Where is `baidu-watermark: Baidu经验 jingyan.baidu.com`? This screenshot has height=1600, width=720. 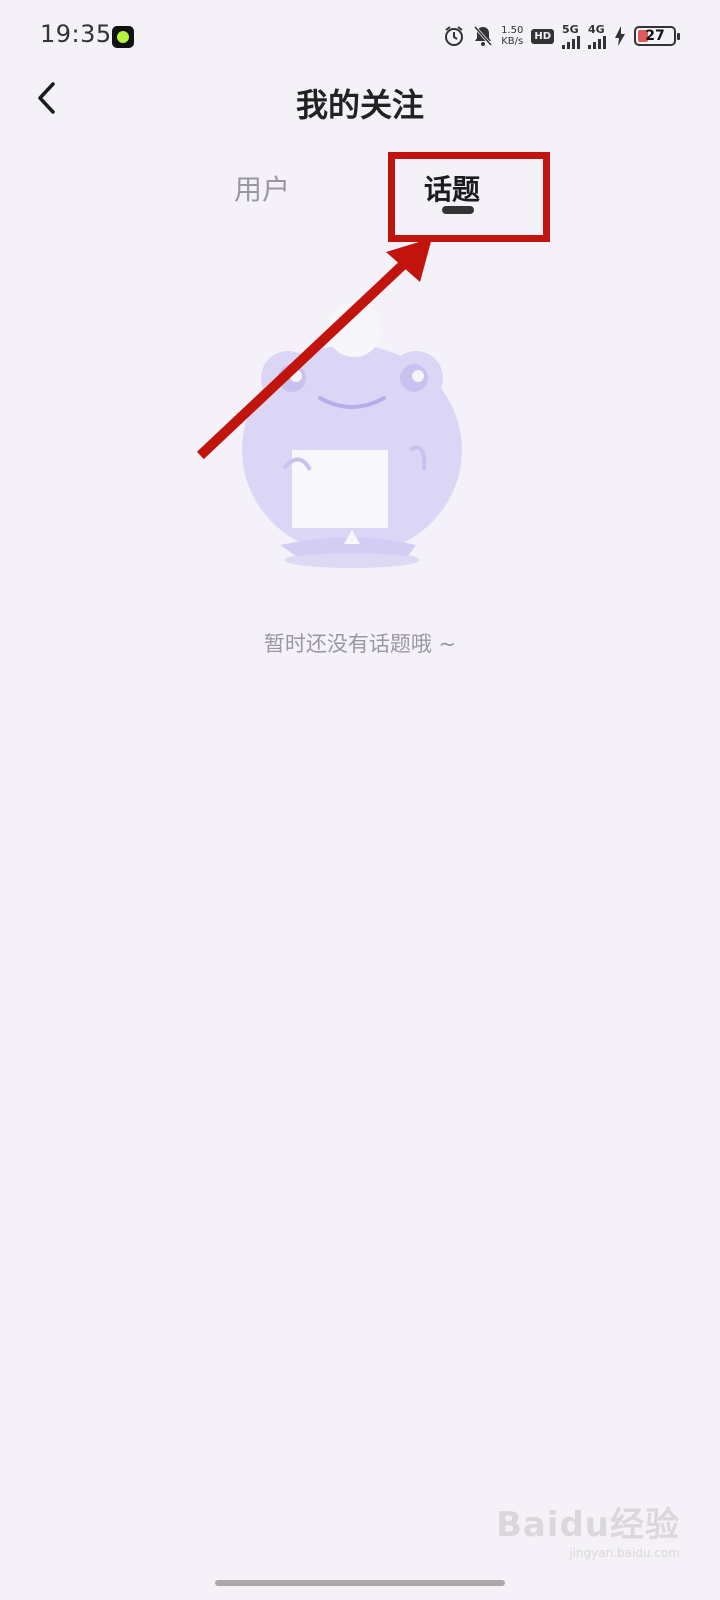
baidu-watermark: Baidu经验 jingyan.baidu.com is located at coordinates (588, 1528).